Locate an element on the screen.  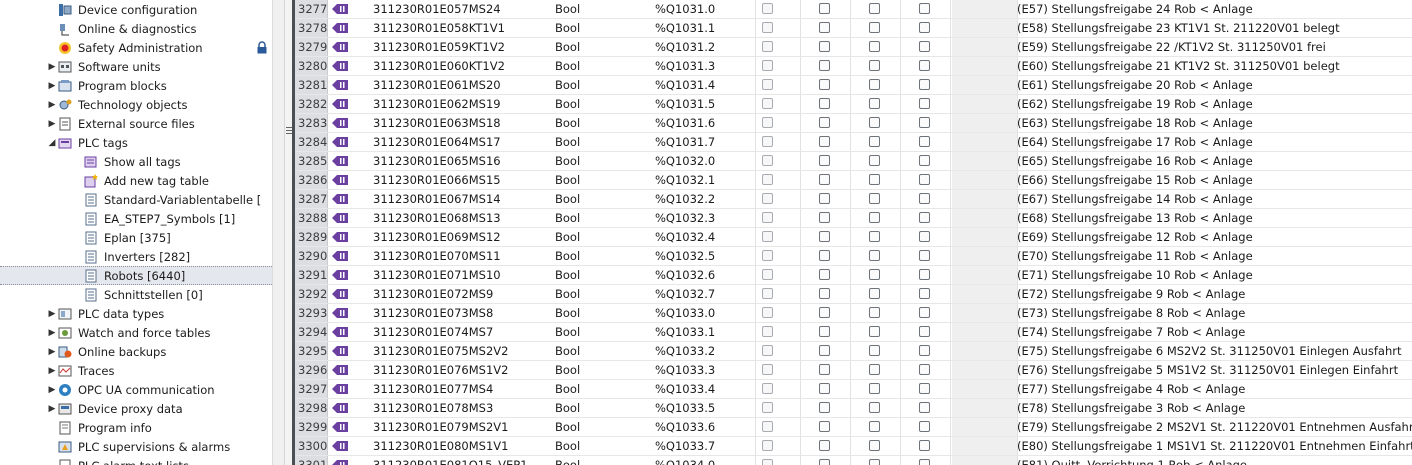
tag-name: 311230R01E058KT1V1 is located at coordinates (463, 28).